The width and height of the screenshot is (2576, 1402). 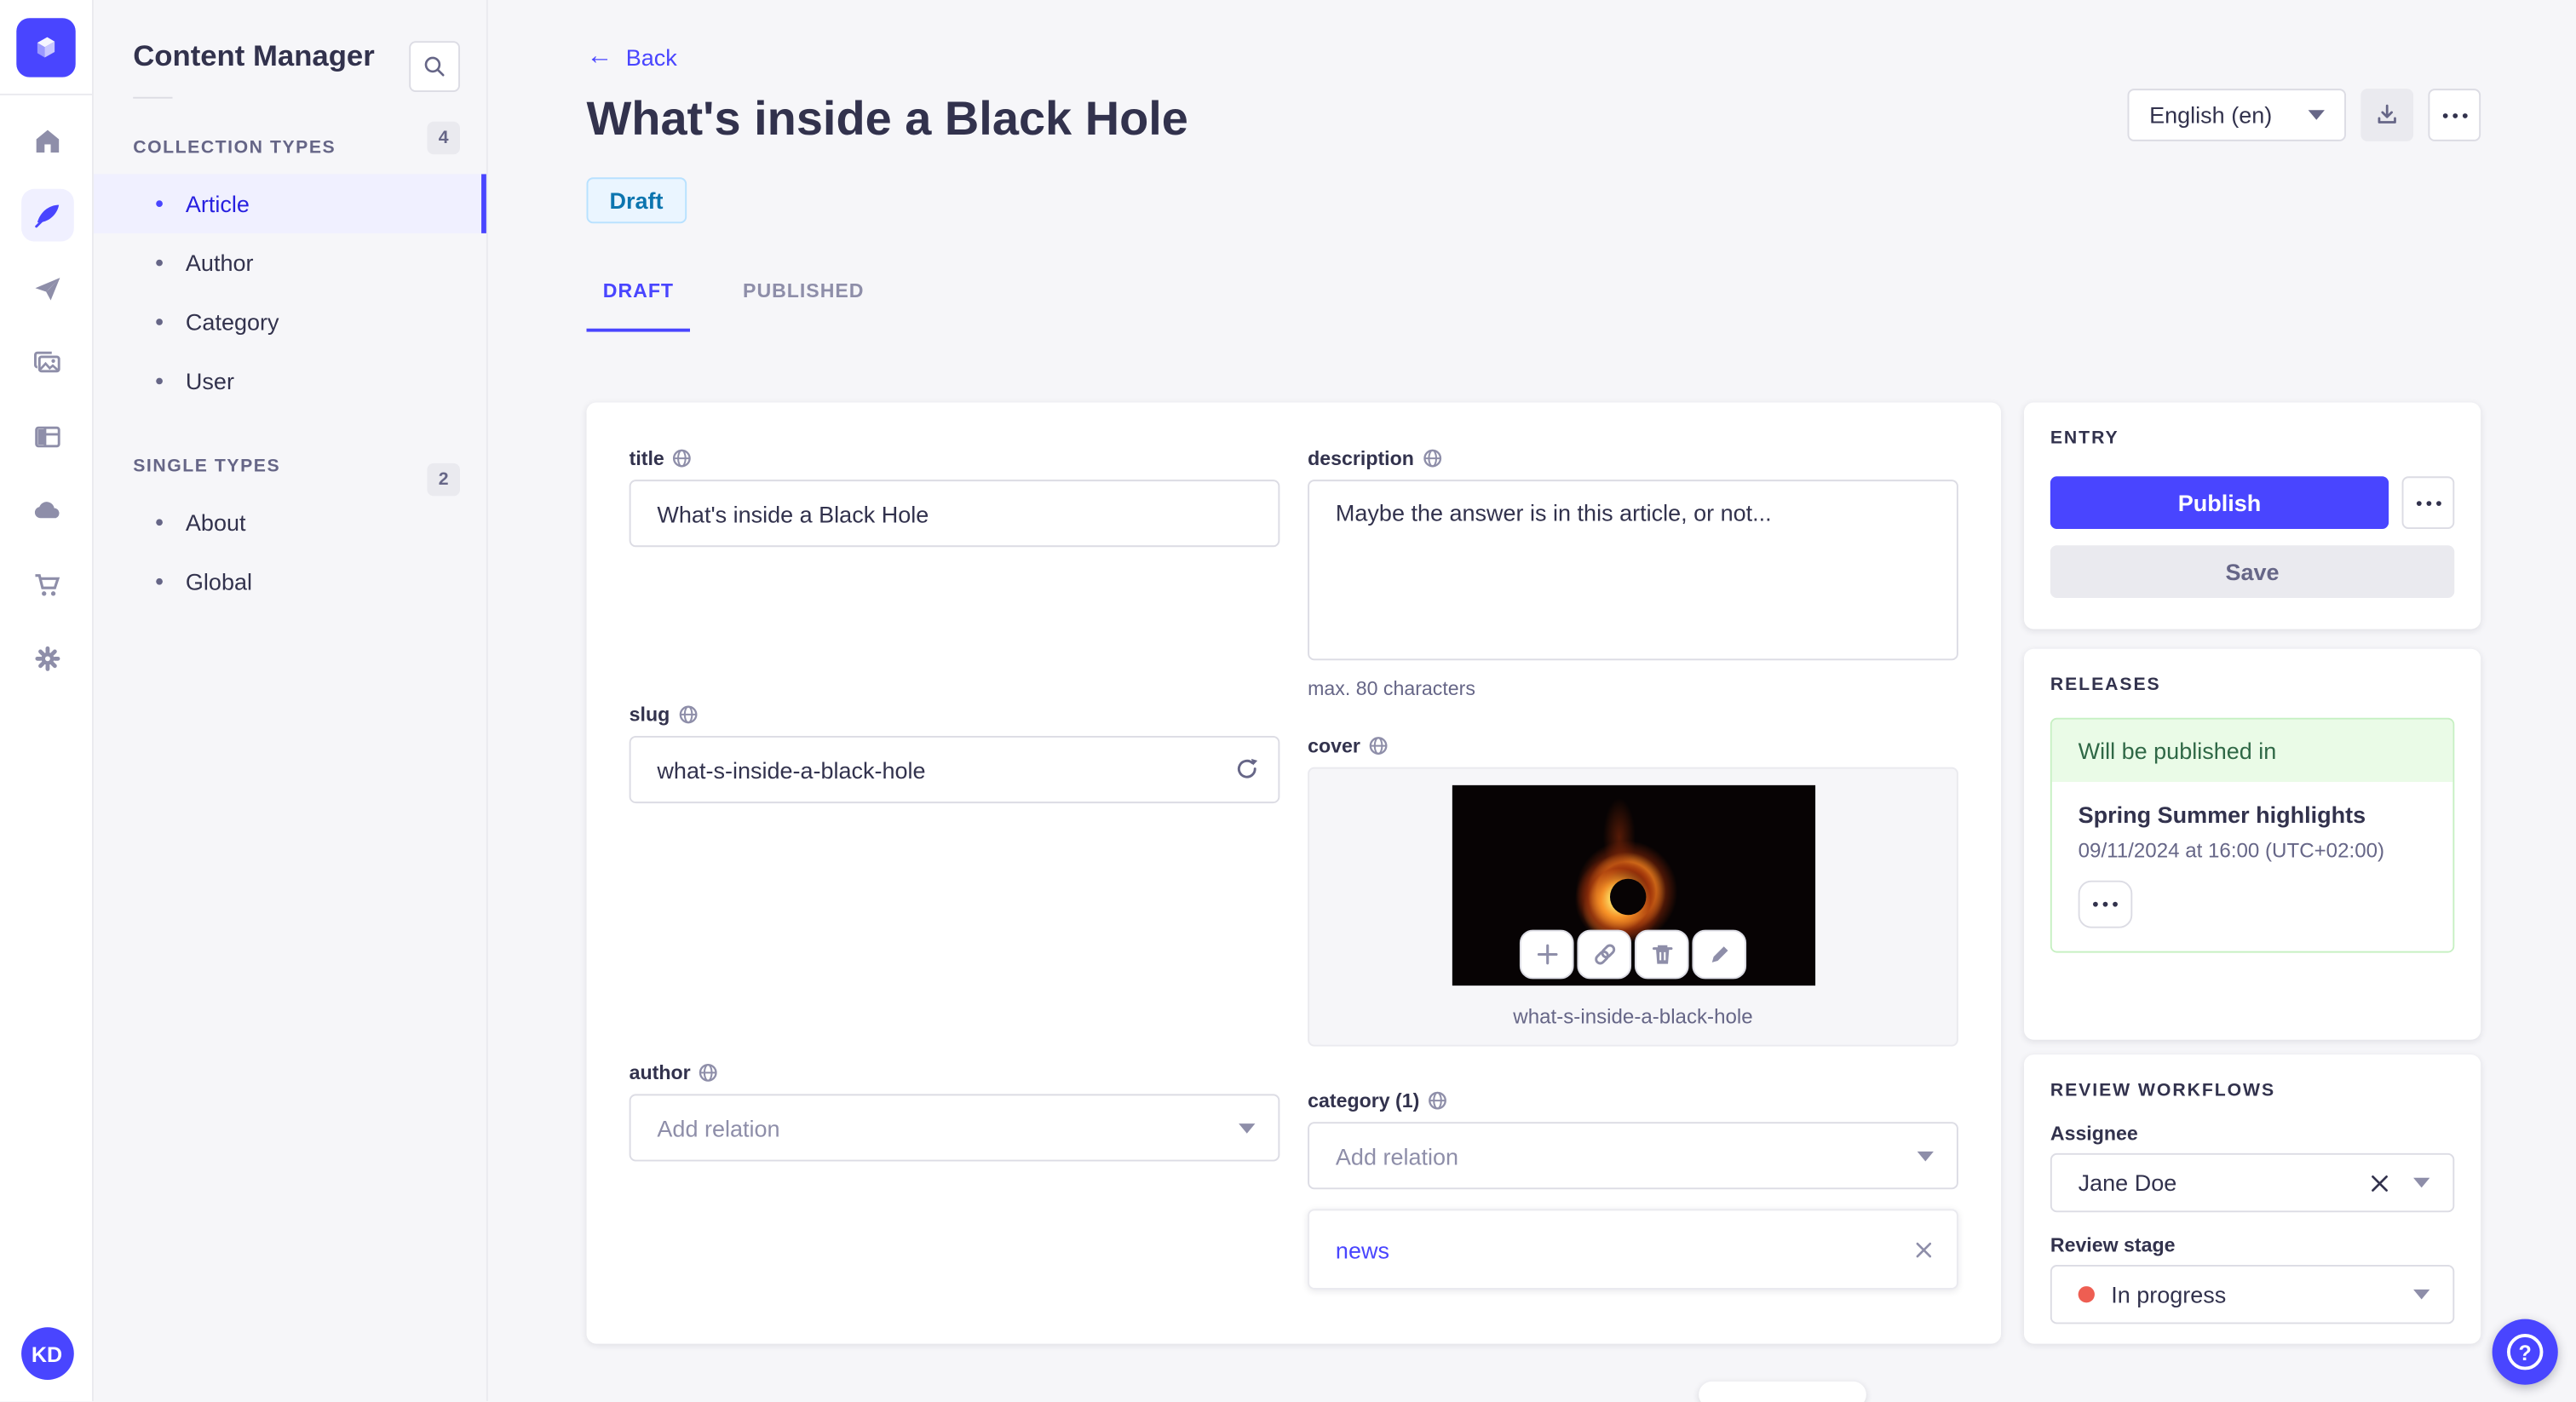 What do you see at coordinates (290, 321) in the screenshot?
I see `sidebar-item-category: Category` at bounding box center [290, 321].